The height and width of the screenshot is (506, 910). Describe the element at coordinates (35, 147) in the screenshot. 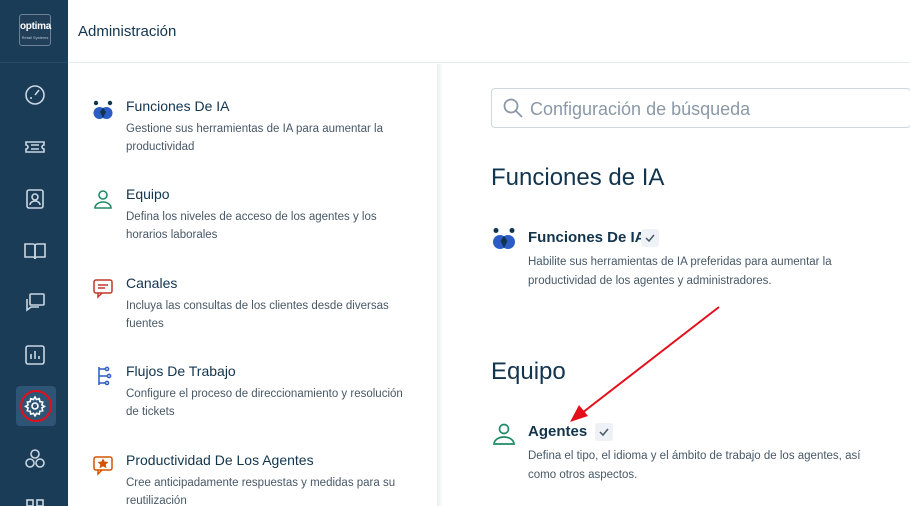

I see `tickets-icon` at that location.